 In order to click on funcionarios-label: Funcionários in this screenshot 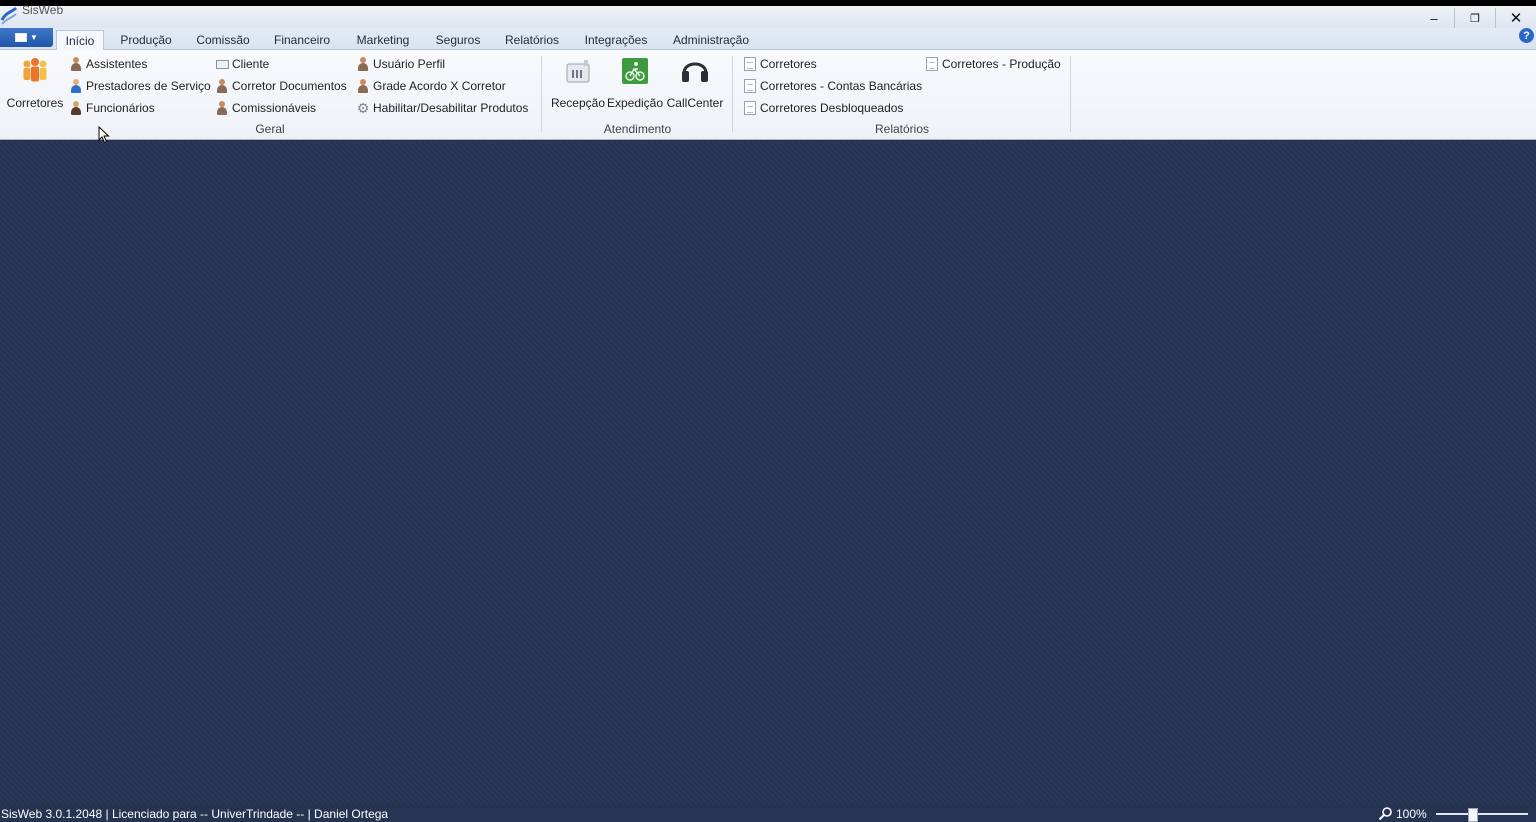, I will do `click(120, 108)`.